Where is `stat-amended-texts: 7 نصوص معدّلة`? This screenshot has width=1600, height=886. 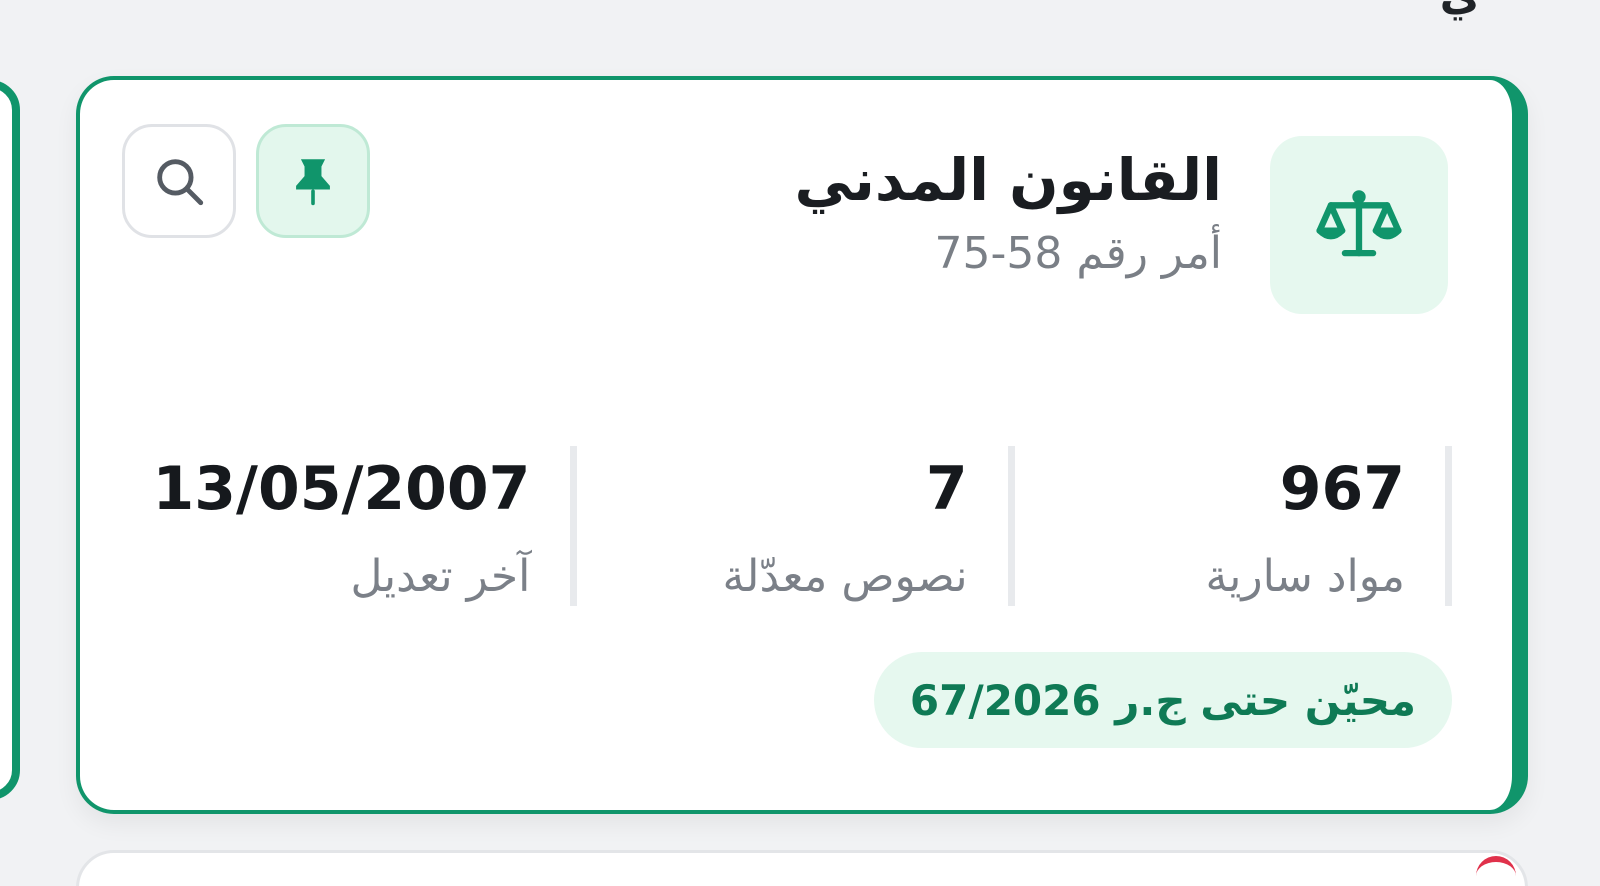
stat-amended-texts: 7 نصوص معدّلة is located at coordinates (796, 526).